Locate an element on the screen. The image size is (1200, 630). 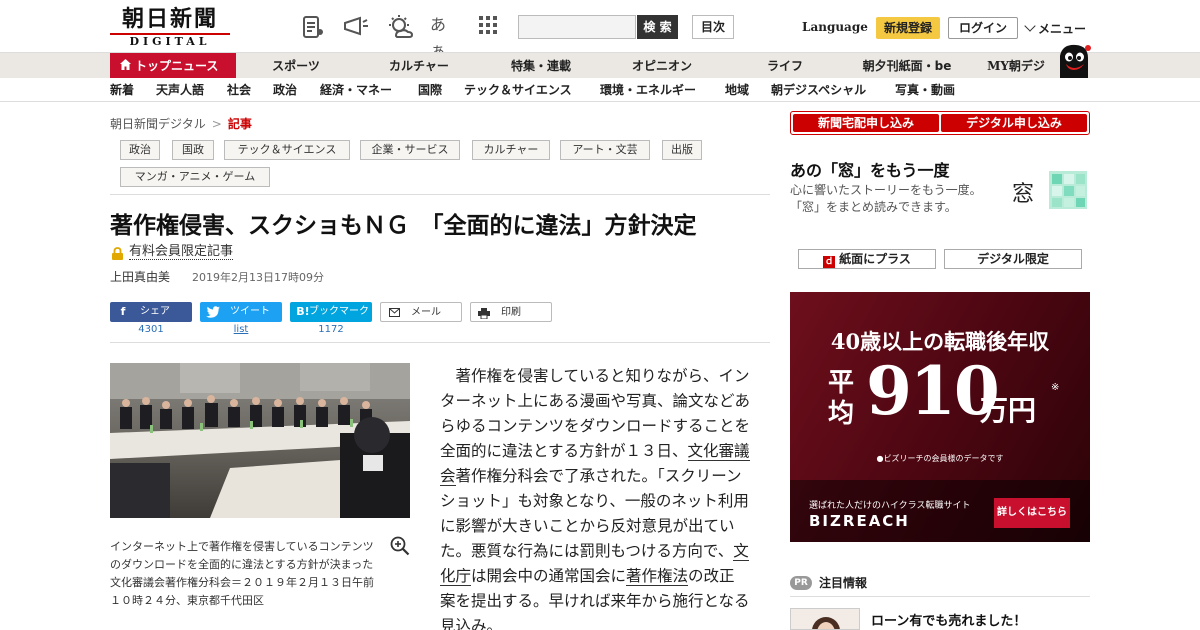
nav2-environment: 環境・エネルギー is located at coordinates (648, 90).